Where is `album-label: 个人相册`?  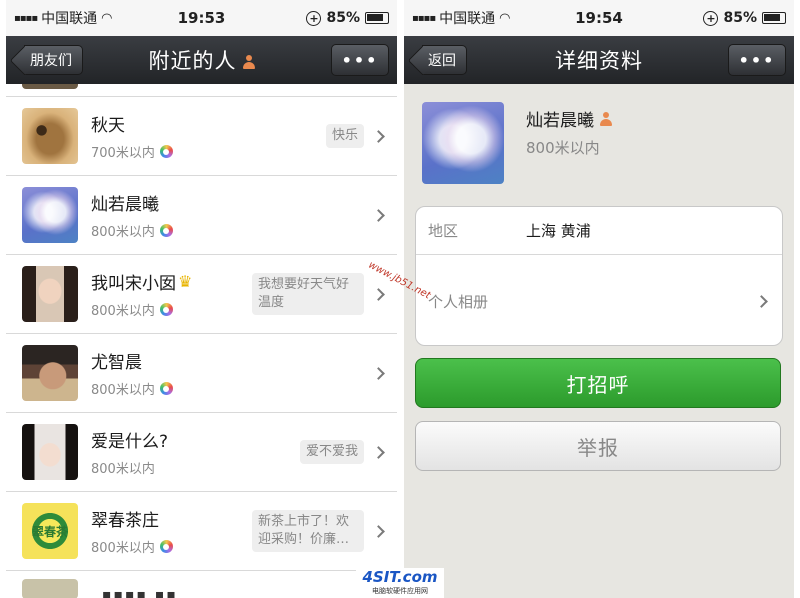
album-label: 个人相册 is located at coordinates (458, 301).